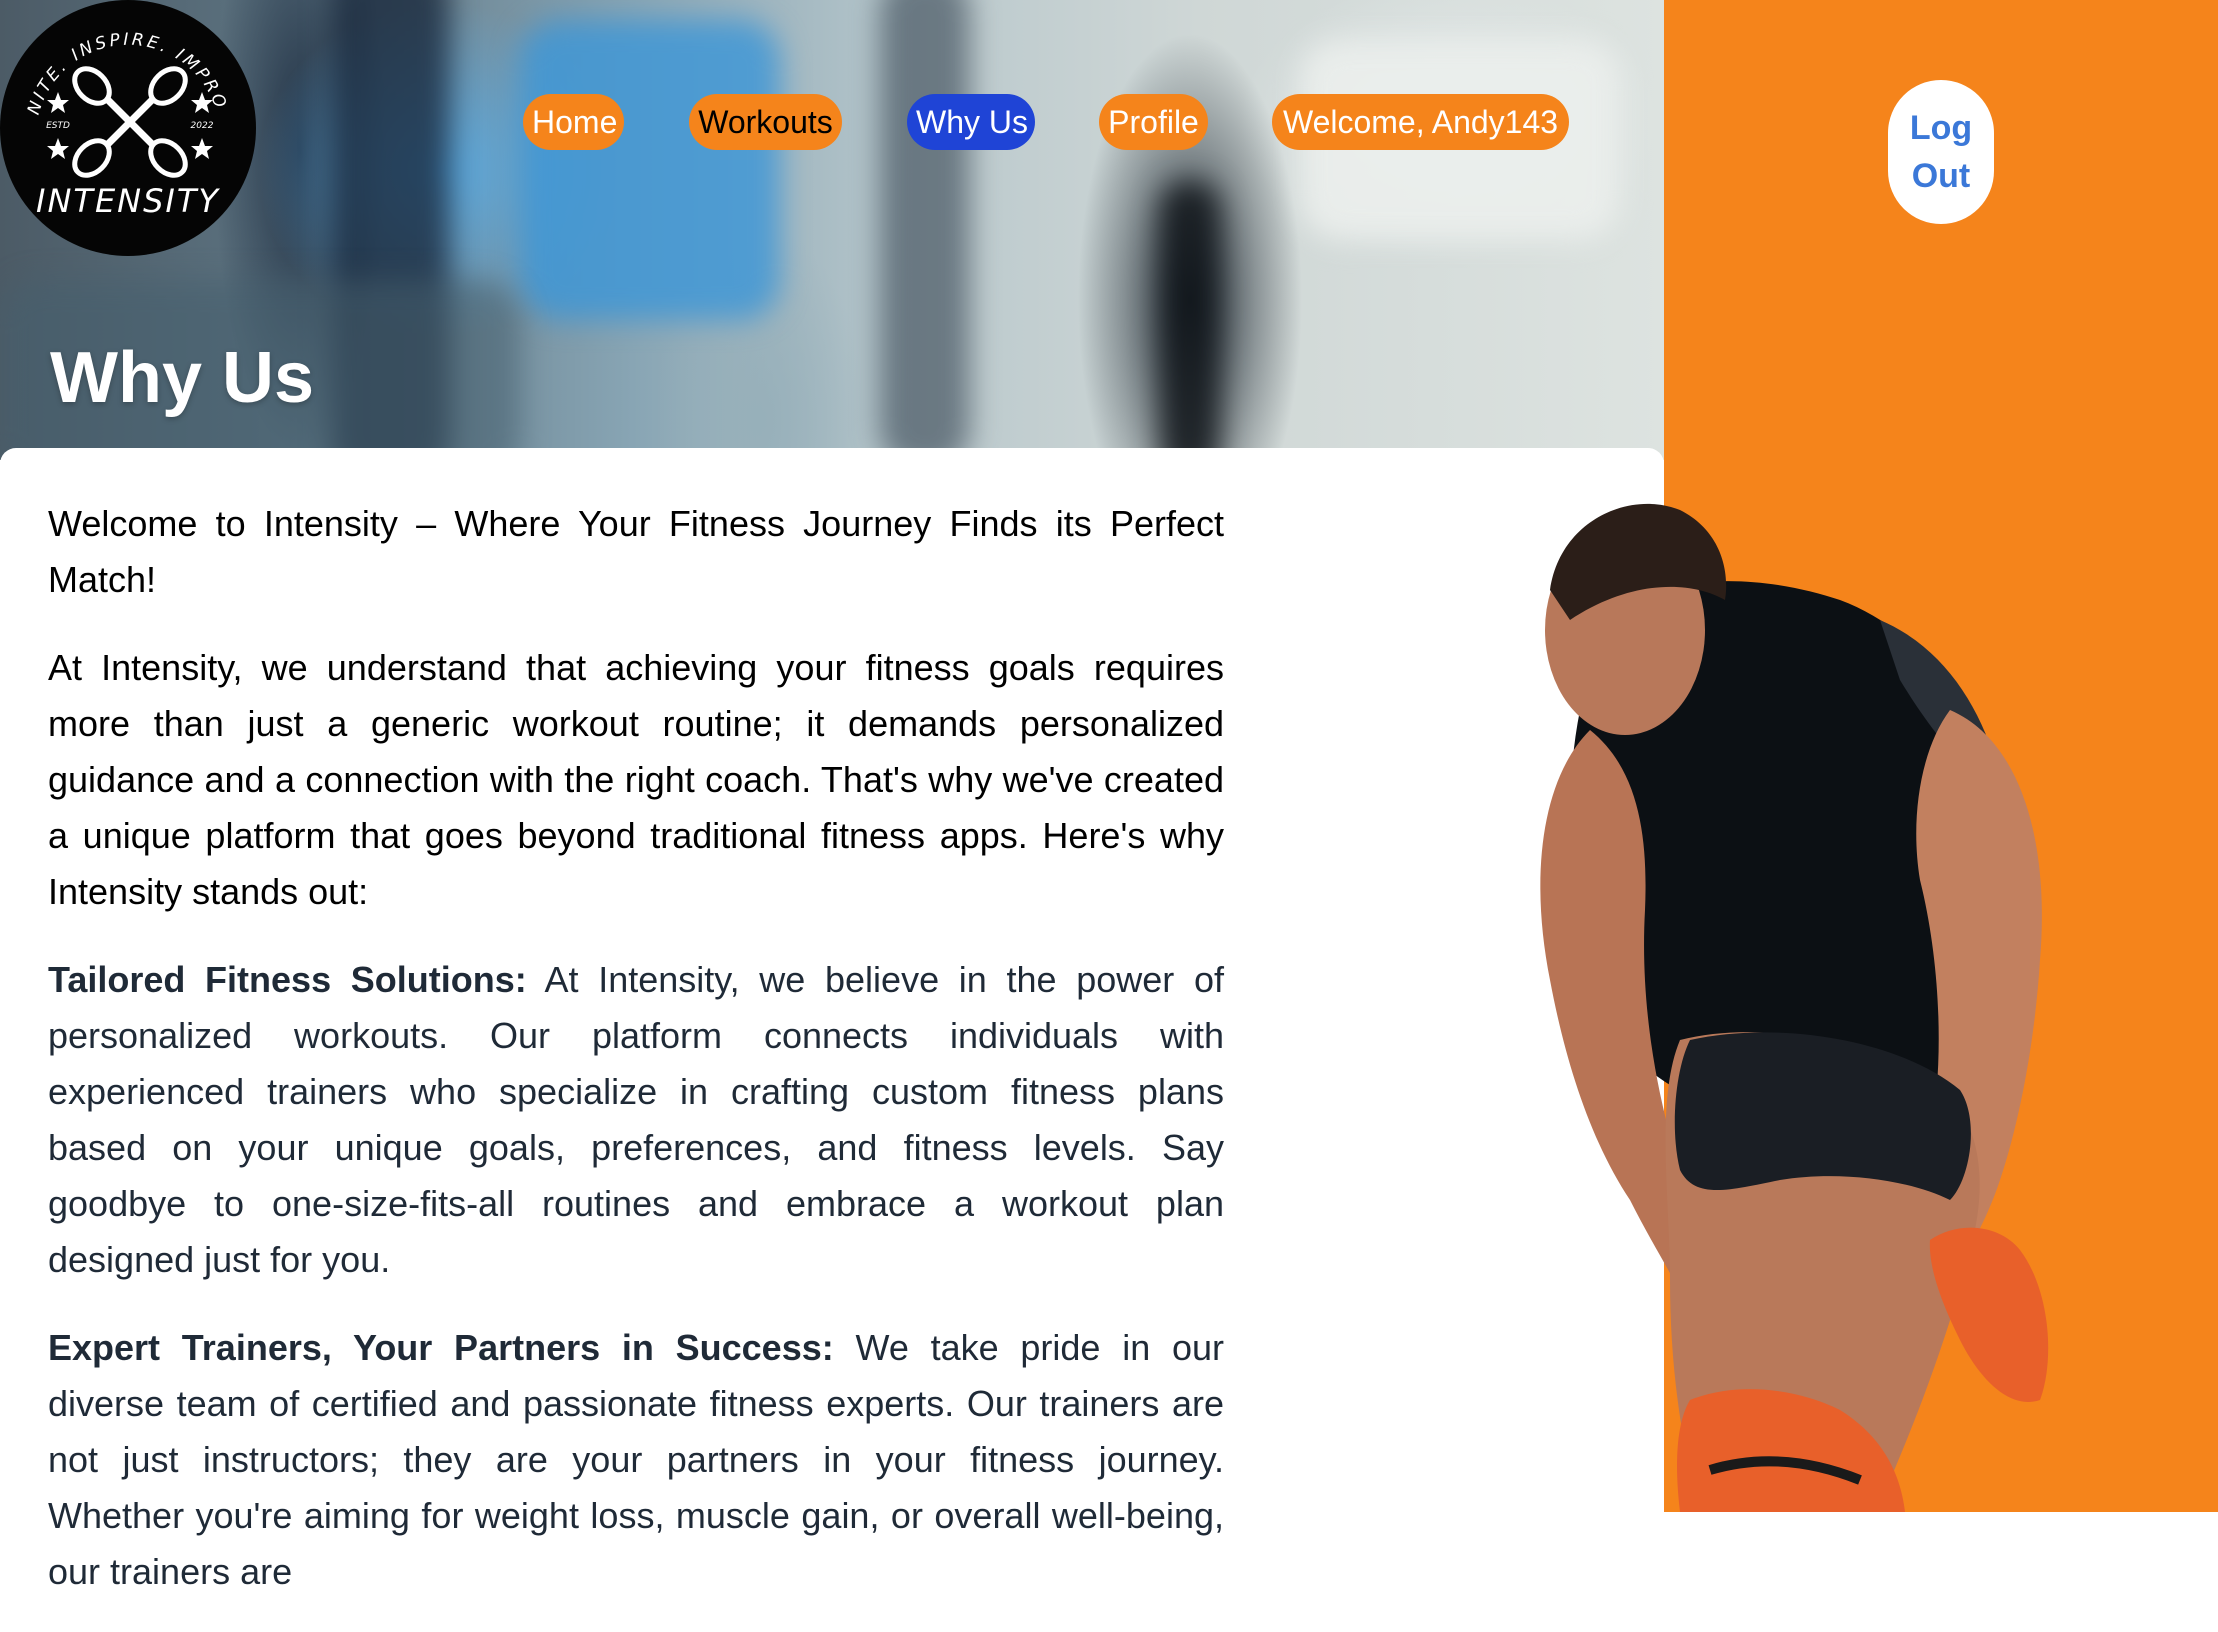 Image resolution: width=2218 pixels, height=1632 pixels. Describe the element at coordinates (287, 979) in the screenshot. I see `tailored-solutions-heading: Tailored Fitness Solutions:` at that location.